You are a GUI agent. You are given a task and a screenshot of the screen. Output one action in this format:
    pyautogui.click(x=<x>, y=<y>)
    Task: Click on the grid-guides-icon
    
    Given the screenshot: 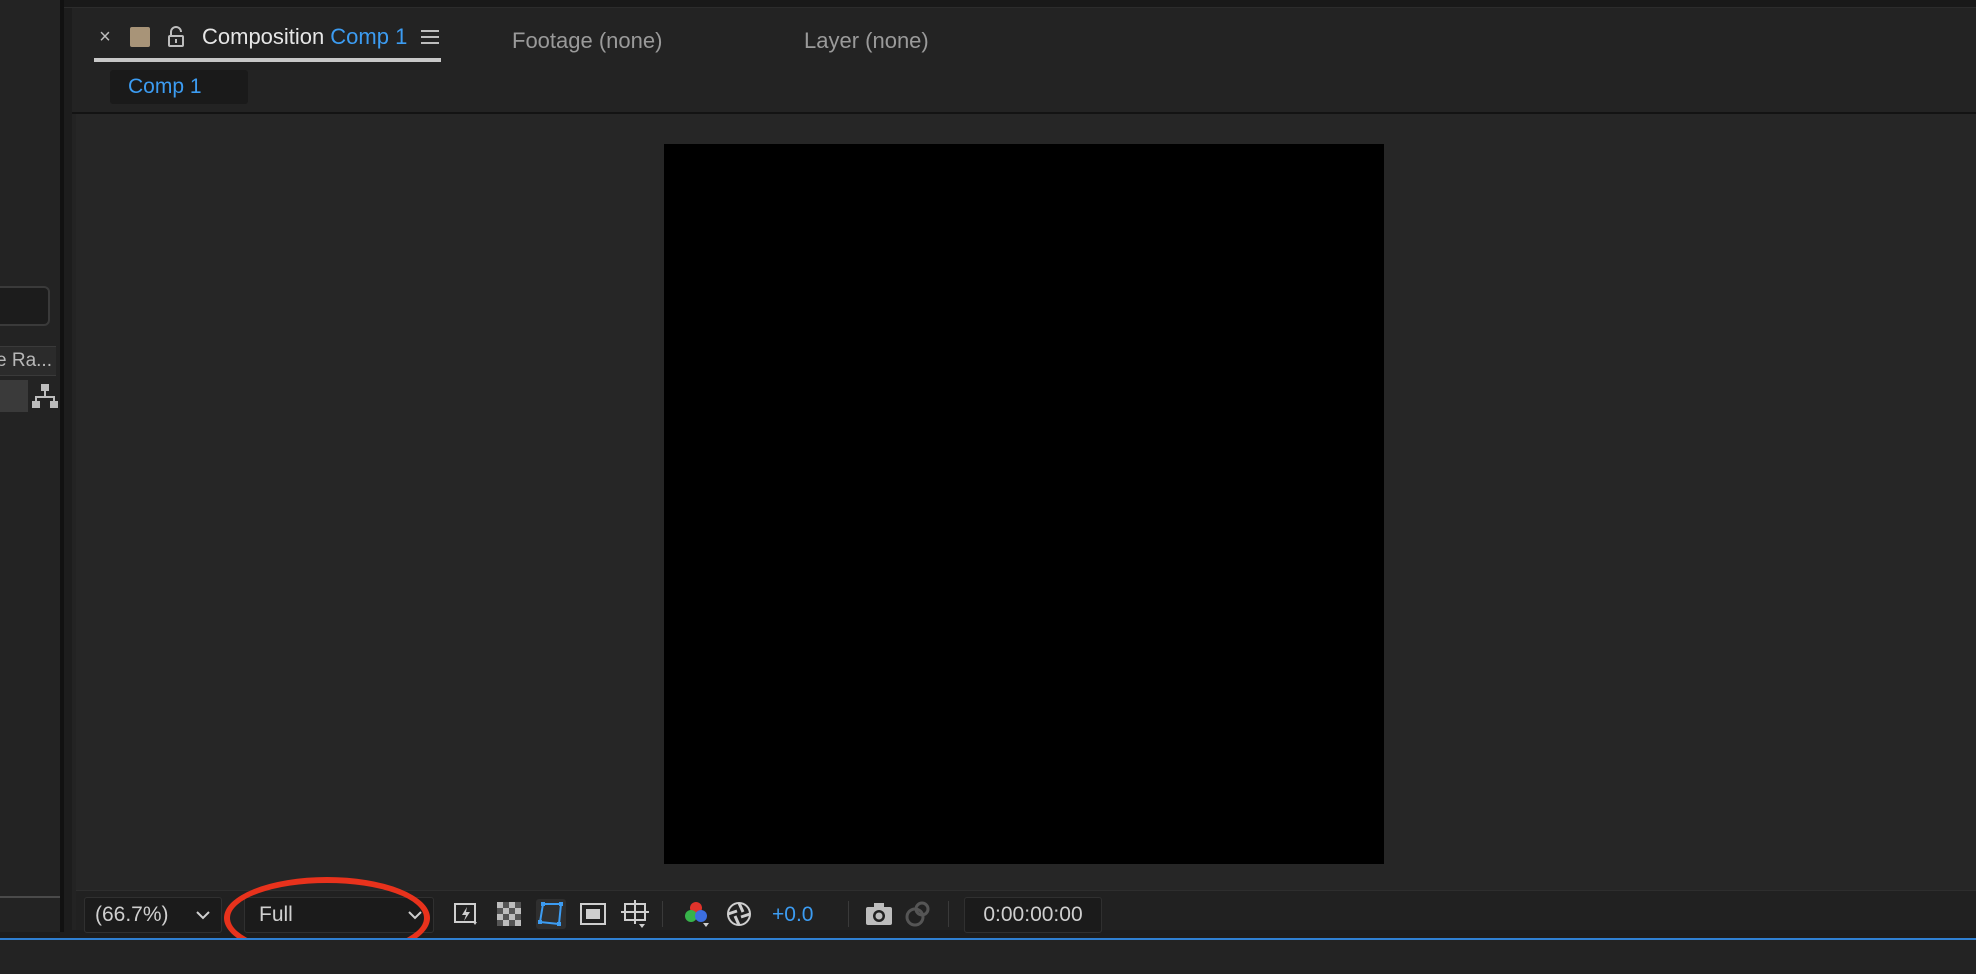 What is the action you would take?
    pyautogui.click(x=635, y=914)
    